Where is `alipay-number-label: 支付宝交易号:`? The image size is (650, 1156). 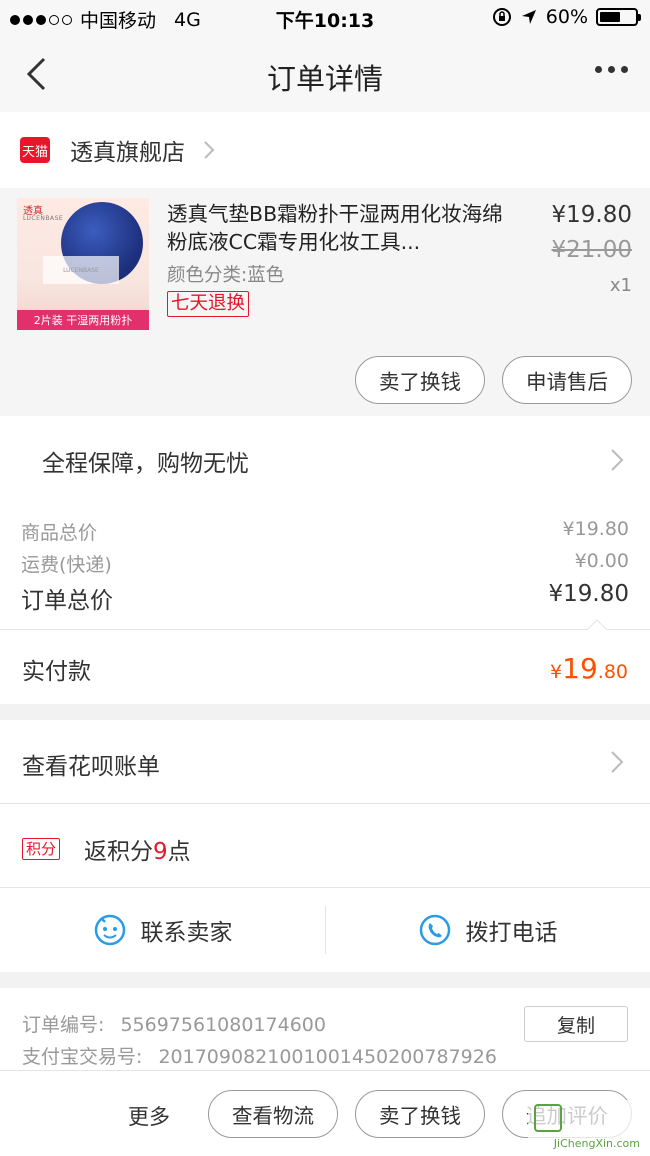 alipay-number-label: 支付宝交易号: is located at coordinates (82, 1057).